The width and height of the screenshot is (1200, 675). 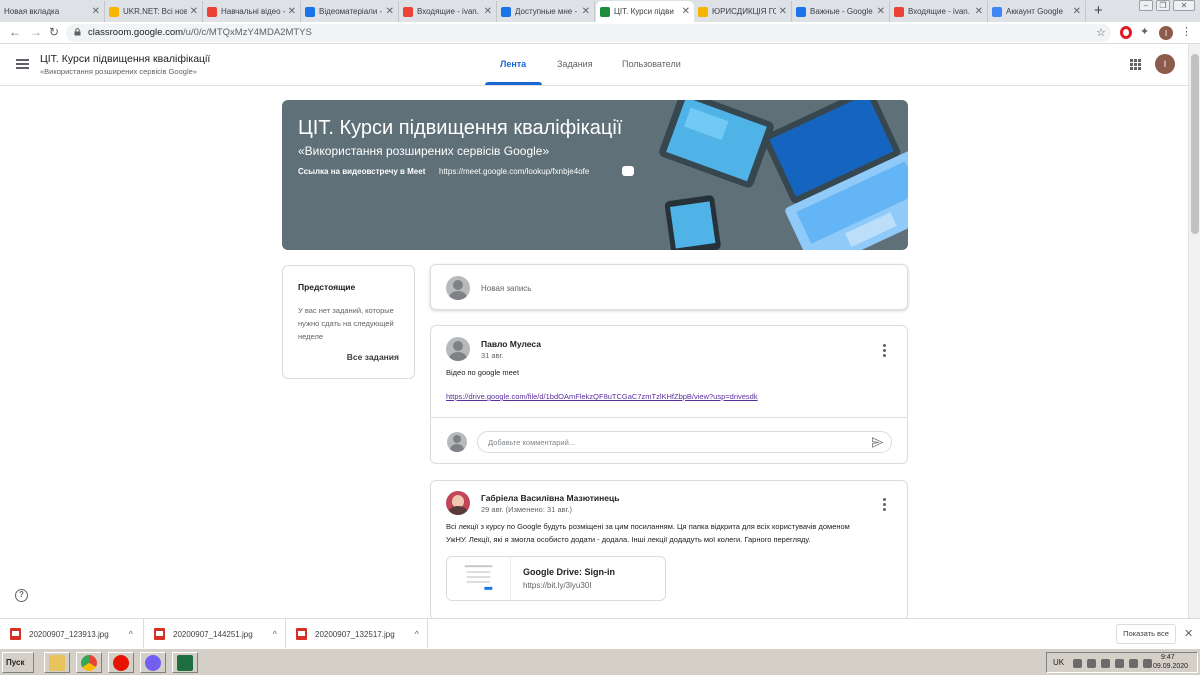 What do you see at coordinates (1165, 64) in the screenshot?
I see `account-avatar: I` at bounding box center [1165, 64].